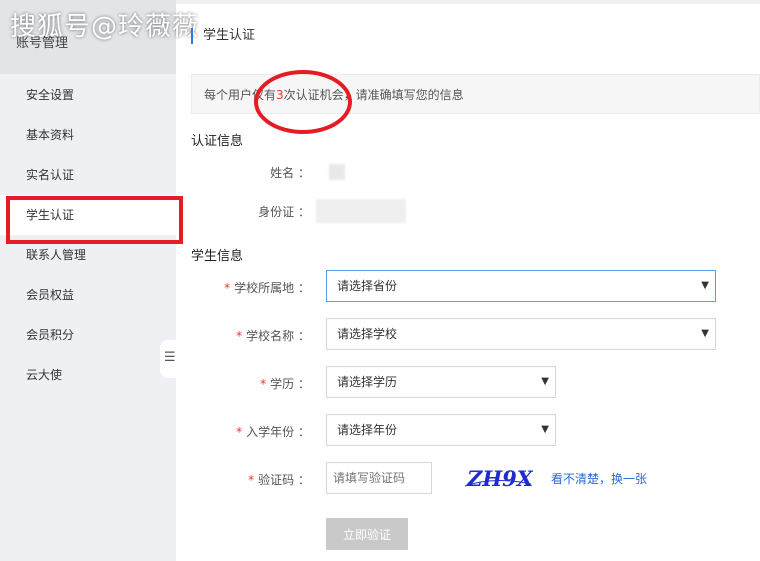 The width and height of the screenshot is (760, 561). Describe the element at coordinates (441, 382) in the screenshot. I see `education-select: 请选择学历 ▼` at that location.